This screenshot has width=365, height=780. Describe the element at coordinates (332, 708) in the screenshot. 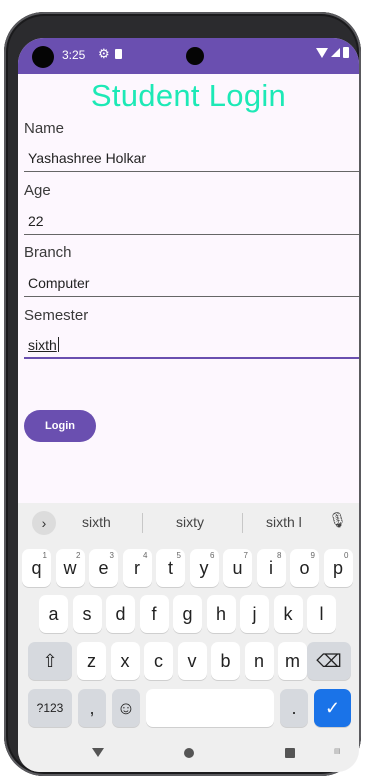

I see `enter-key: ✓` at that location.